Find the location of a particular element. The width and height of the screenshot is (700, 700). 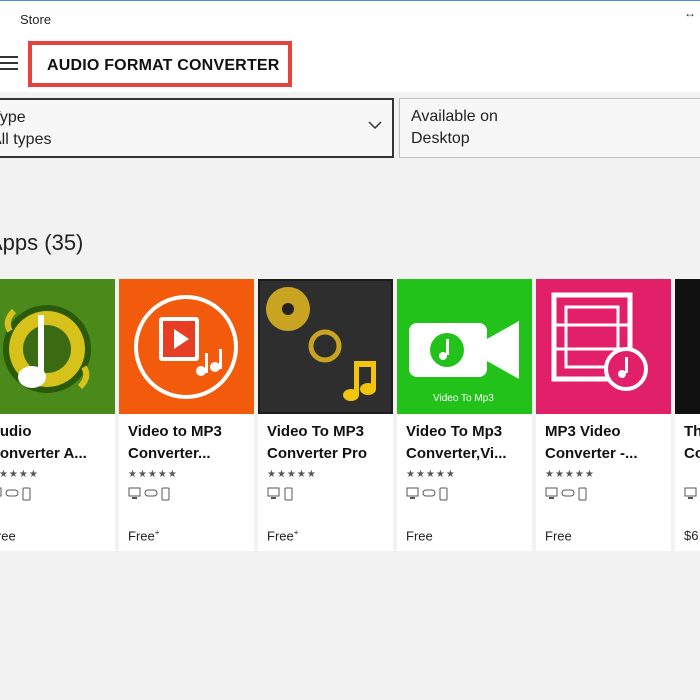

app-name: Video To MP3 is located at coordinates (315, 431).